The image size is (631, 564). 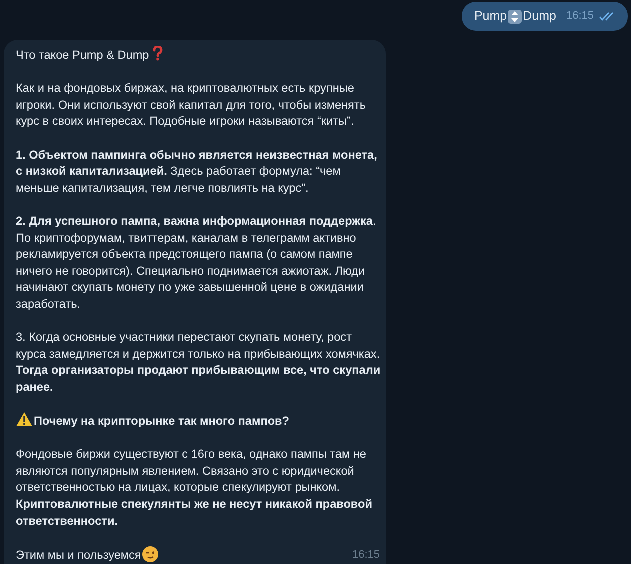 What do you see at coordinates (491, 17) in the screenshot?
I see `message-text: Pump` at bounding box center [491, 17].